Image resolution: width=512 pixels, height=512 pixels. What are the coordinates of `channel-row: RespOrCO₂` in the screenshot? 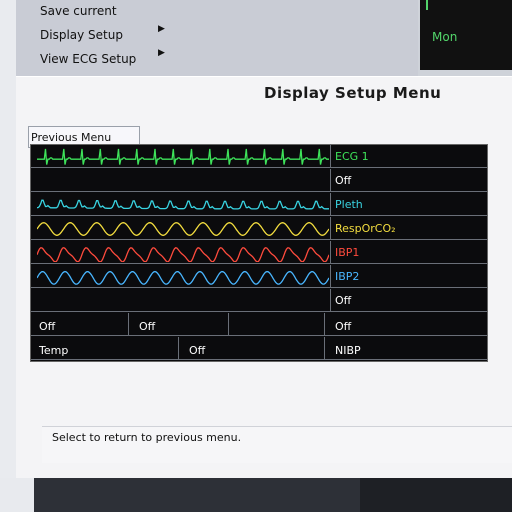 It's located at (259, 228).